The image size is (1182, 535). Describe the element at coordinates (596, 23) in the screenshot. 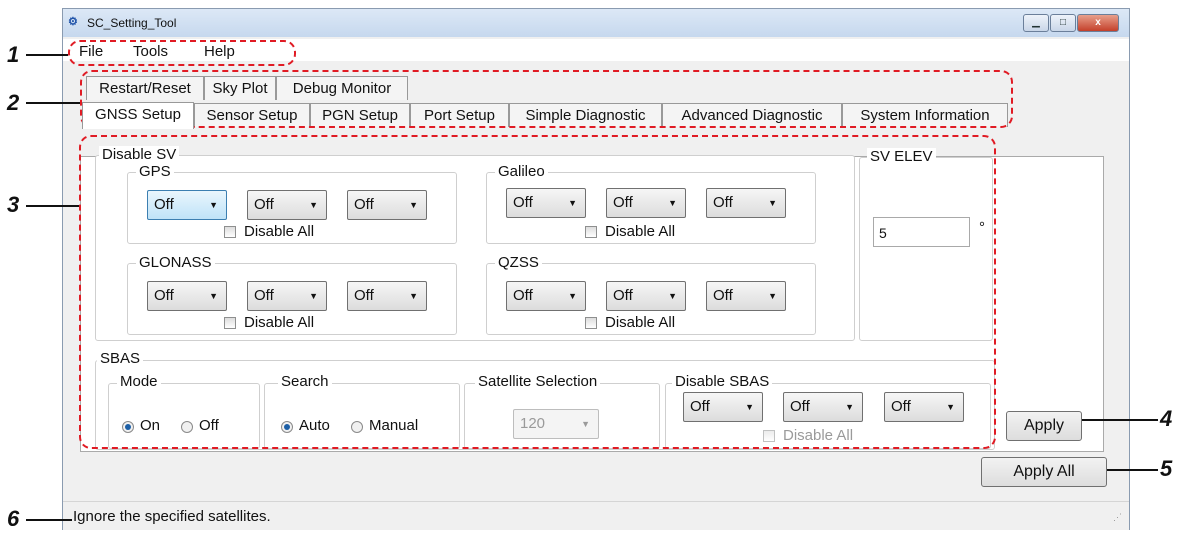

I see `title-bar: ⚙ SC_Setting_Tool ▁ □ x` at that location.